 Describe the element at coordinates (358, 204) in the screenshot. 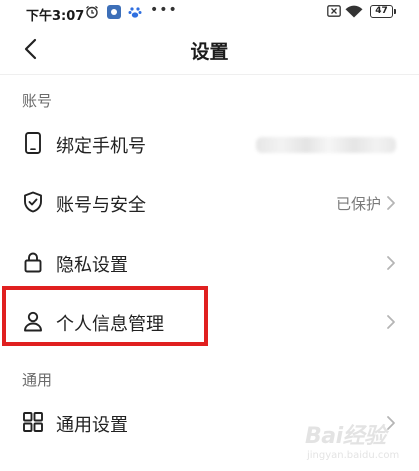

I see `security-status: 已保护` at that location.